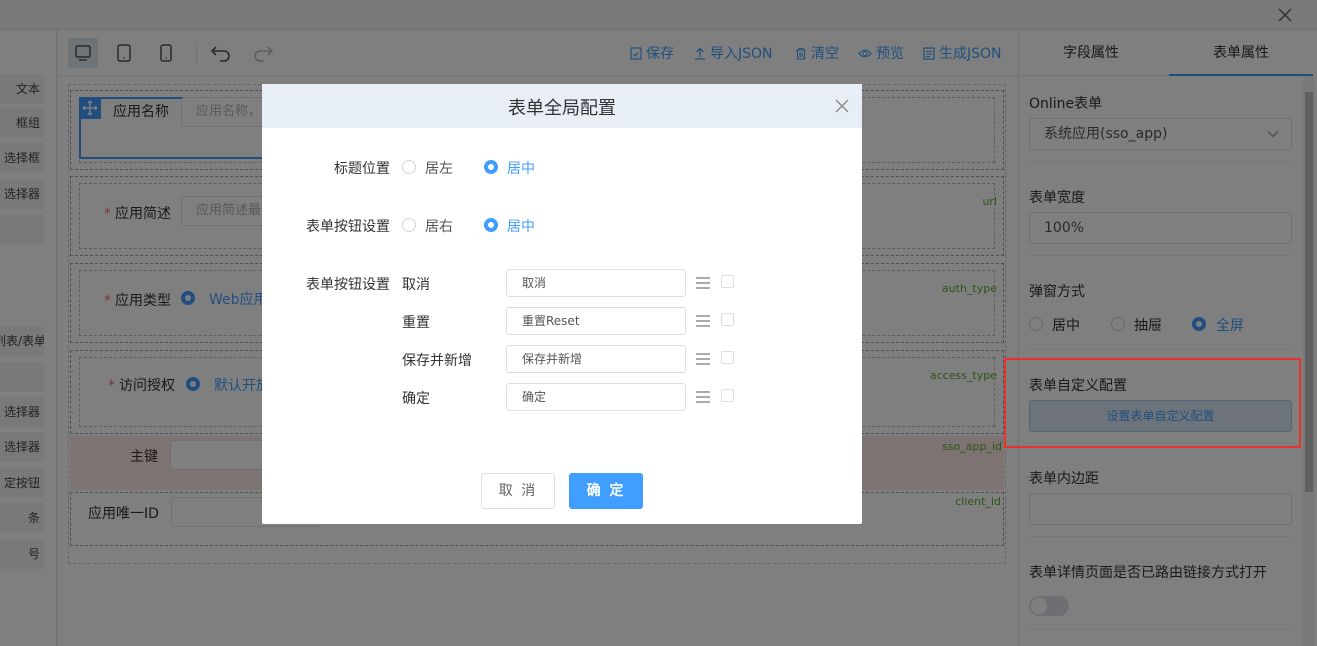 This screenshot has width=1317, height=646. I want to click on button-text-input: 重置Reset, so click(596, 321).